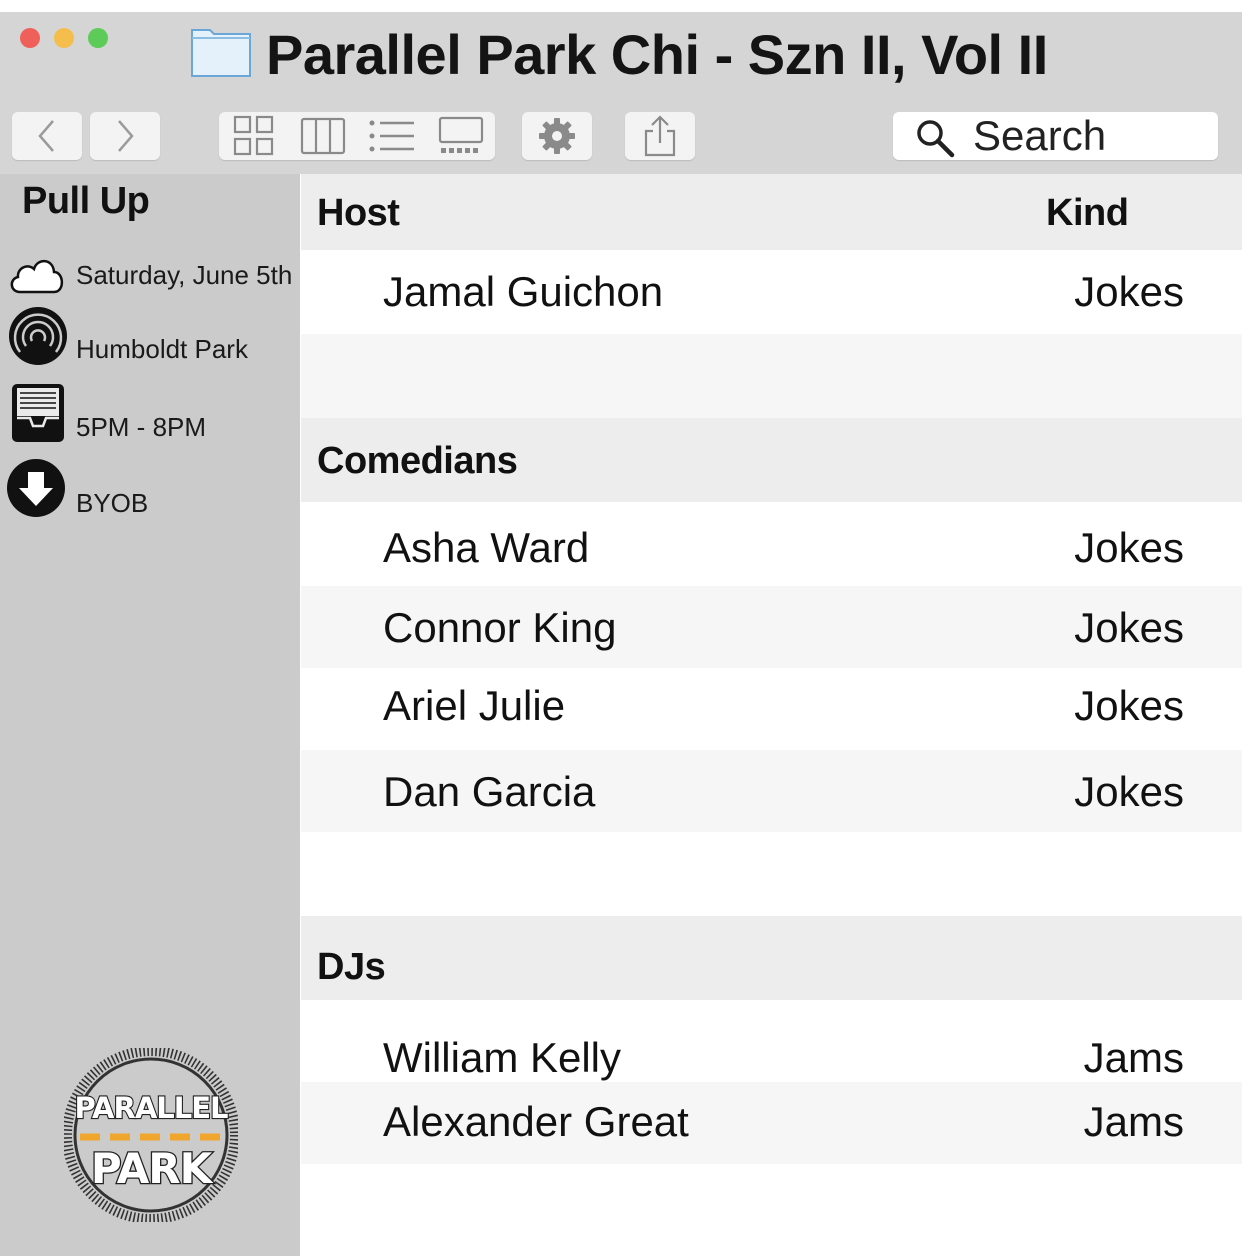  Describe the element at coordinates (86, 201) in the screenshot. I see `sidebar-heading: Pull Up` at that location.